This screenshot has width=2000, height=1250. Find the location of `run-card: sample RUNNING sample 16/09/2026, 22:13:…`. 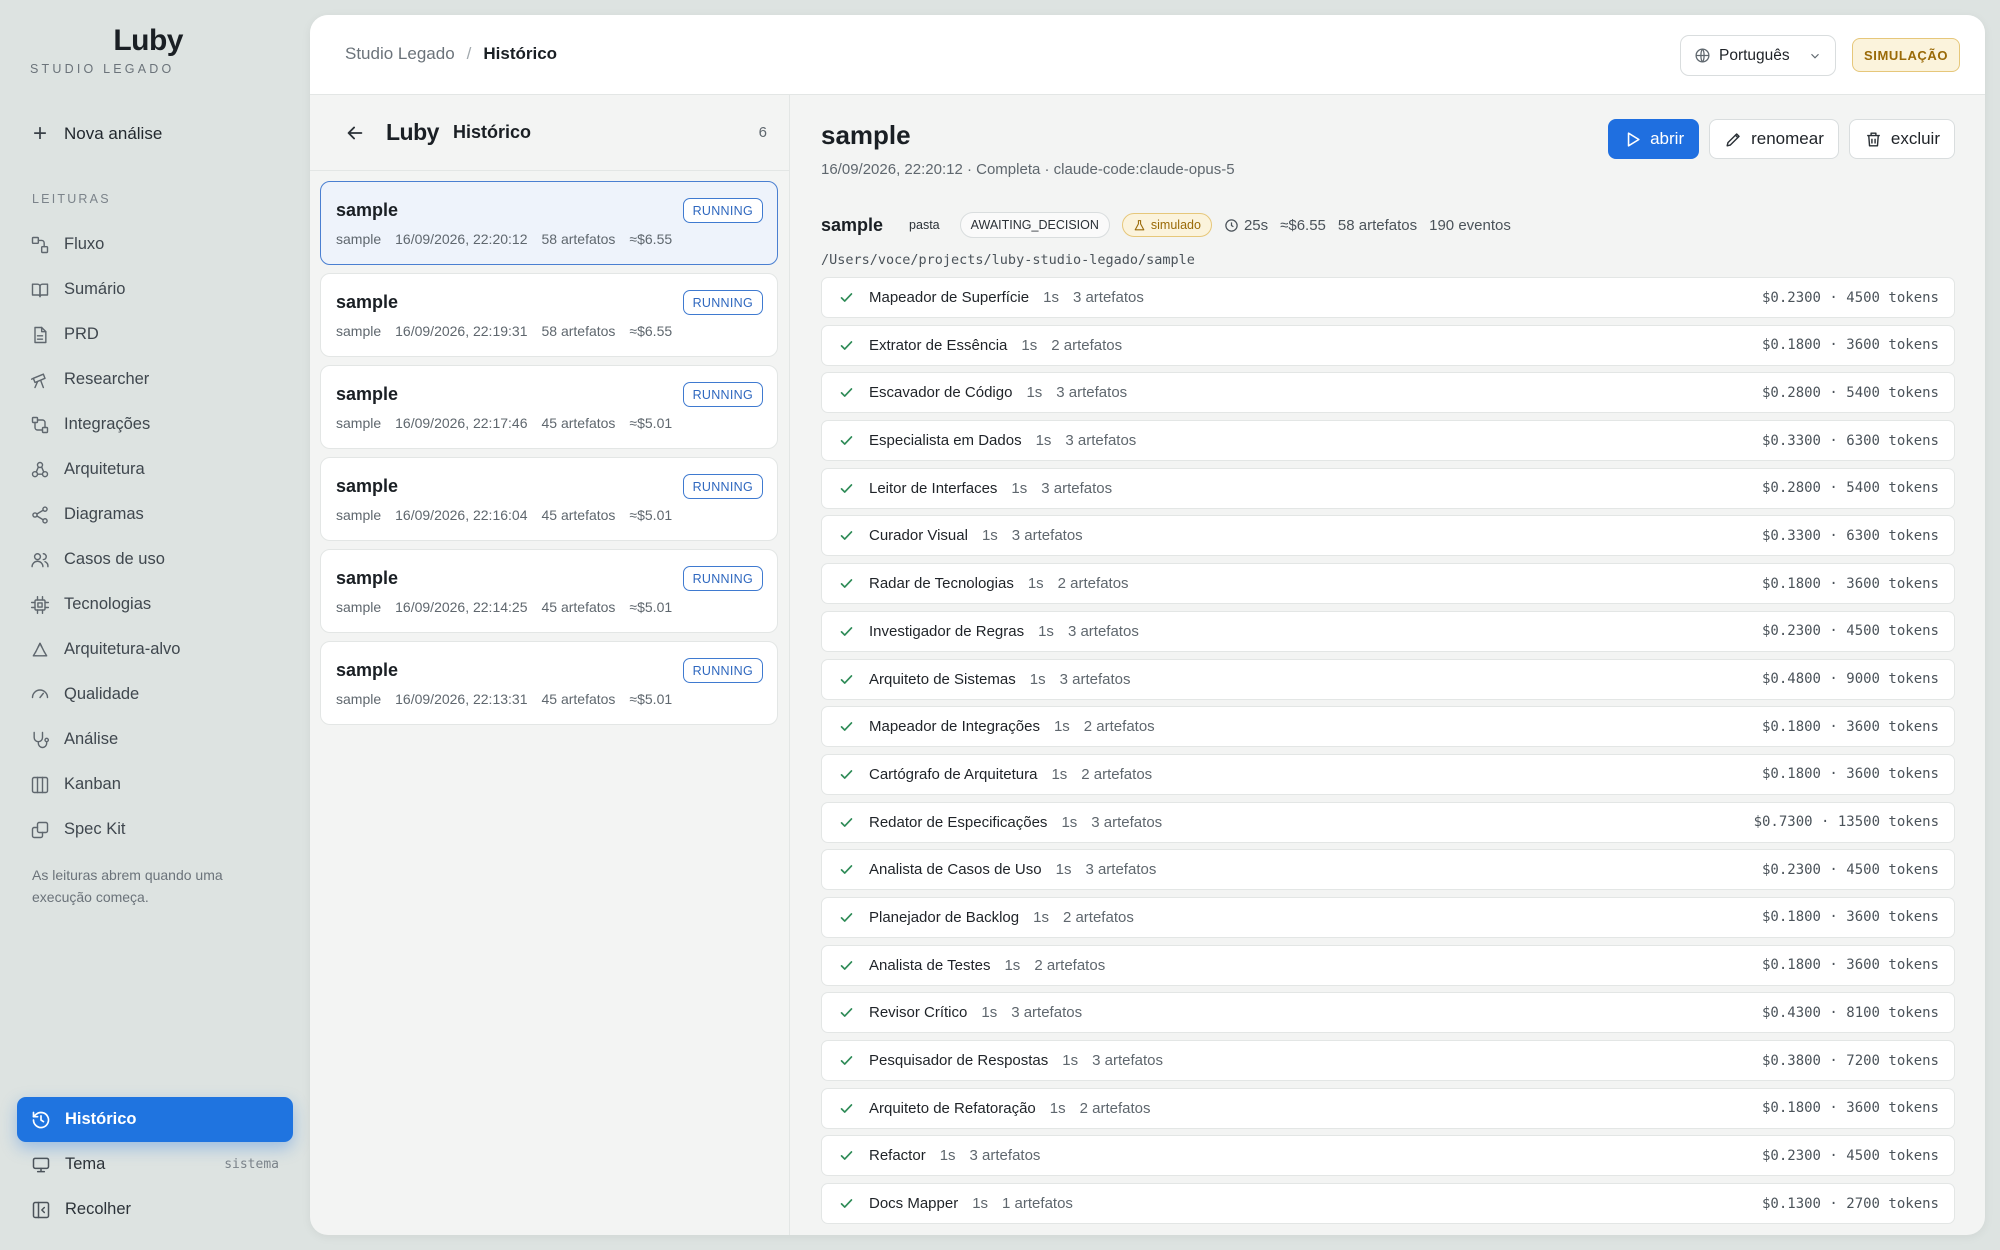

run-card: sample RUNNING sample 16/09/2026, 22:13:… is located at coordinates (549, 683).